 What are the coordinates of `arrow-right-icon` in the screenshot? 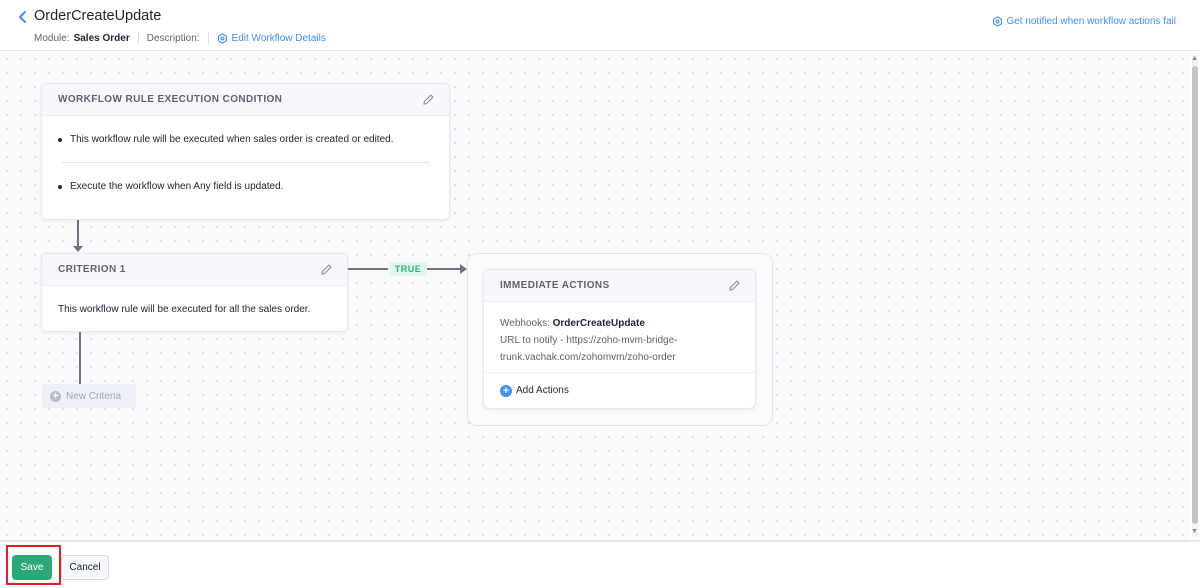 It's located at (463, 269).